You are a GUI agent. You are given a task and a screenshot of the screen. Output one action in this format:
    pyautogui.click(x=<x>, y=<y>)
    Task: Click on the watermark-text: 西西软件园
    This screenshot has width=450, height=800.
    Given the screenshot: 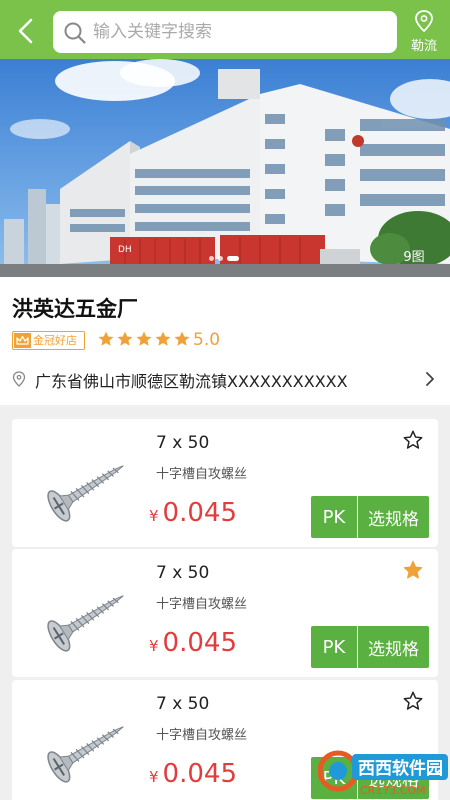 What is the action you would take?
    pyautogui.click(x=400, y=768)
    